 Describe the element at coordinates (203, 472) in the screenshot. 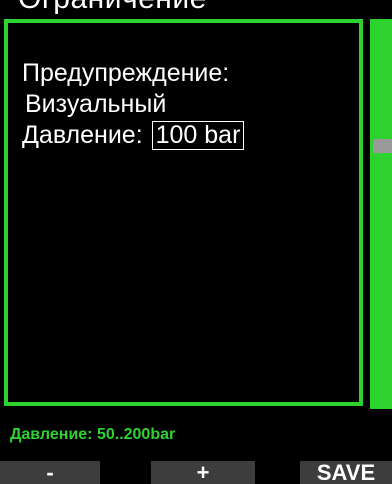

I see `increase-button: +` at that location.